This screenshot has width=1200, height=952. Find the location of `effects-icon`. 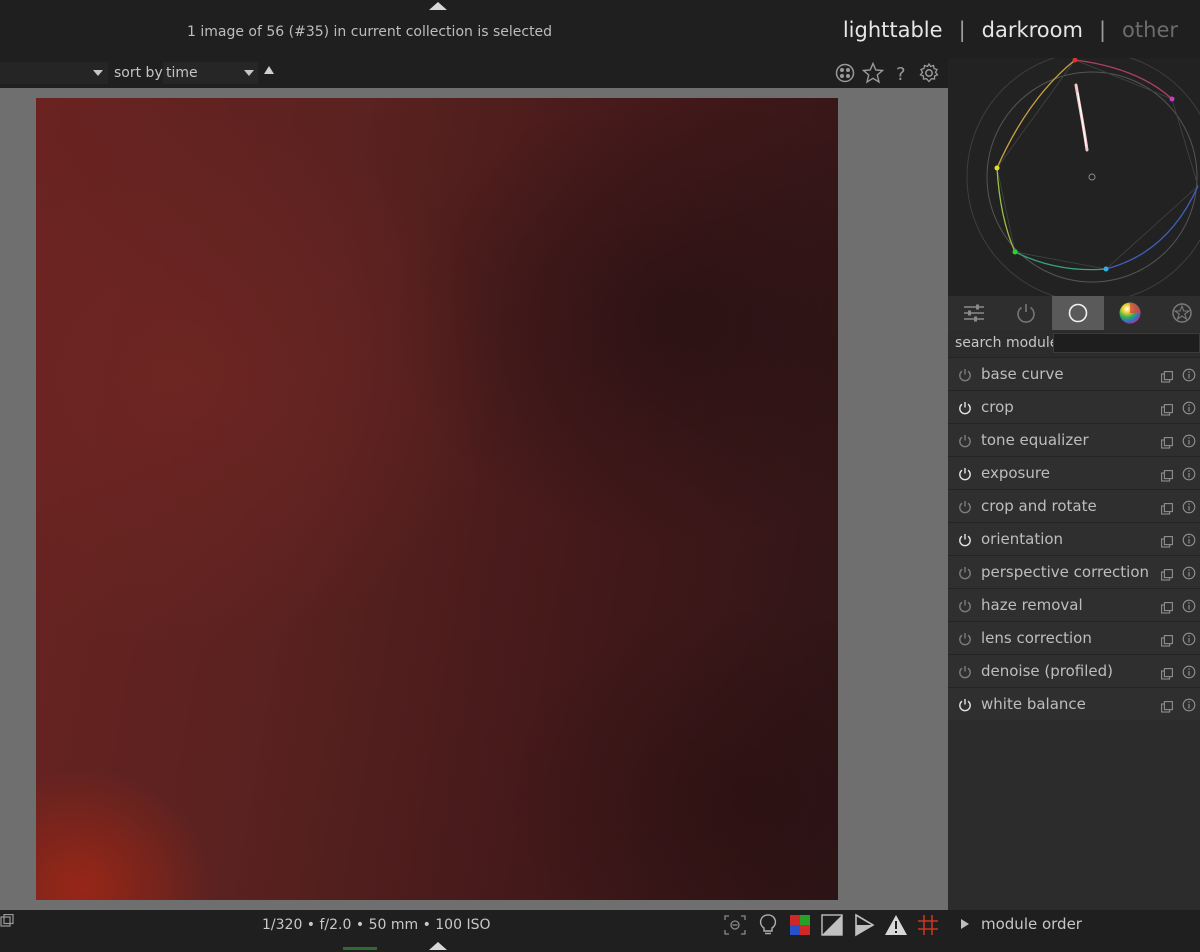

effects-icon is located at coordinates (1178, 313).